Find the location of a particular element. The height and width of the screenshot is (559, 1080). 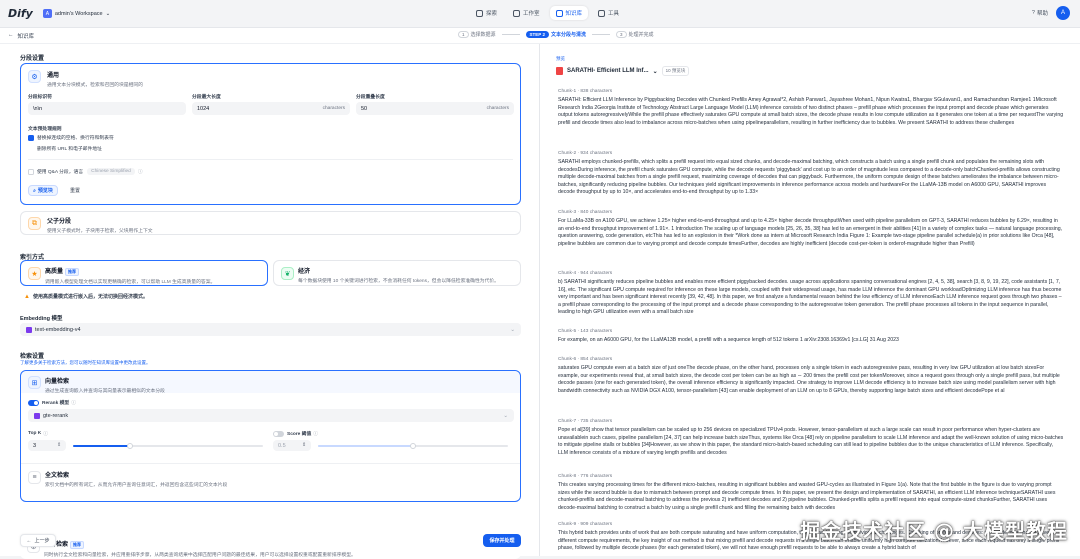

rule-urls: 删除所有 URL 和电子邮件地址 is located at coordinates (69, 148).